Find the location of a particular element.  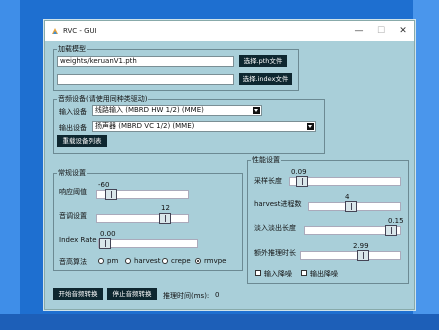

index-rate-label: Index Rate is located at coordinates (78, 240).